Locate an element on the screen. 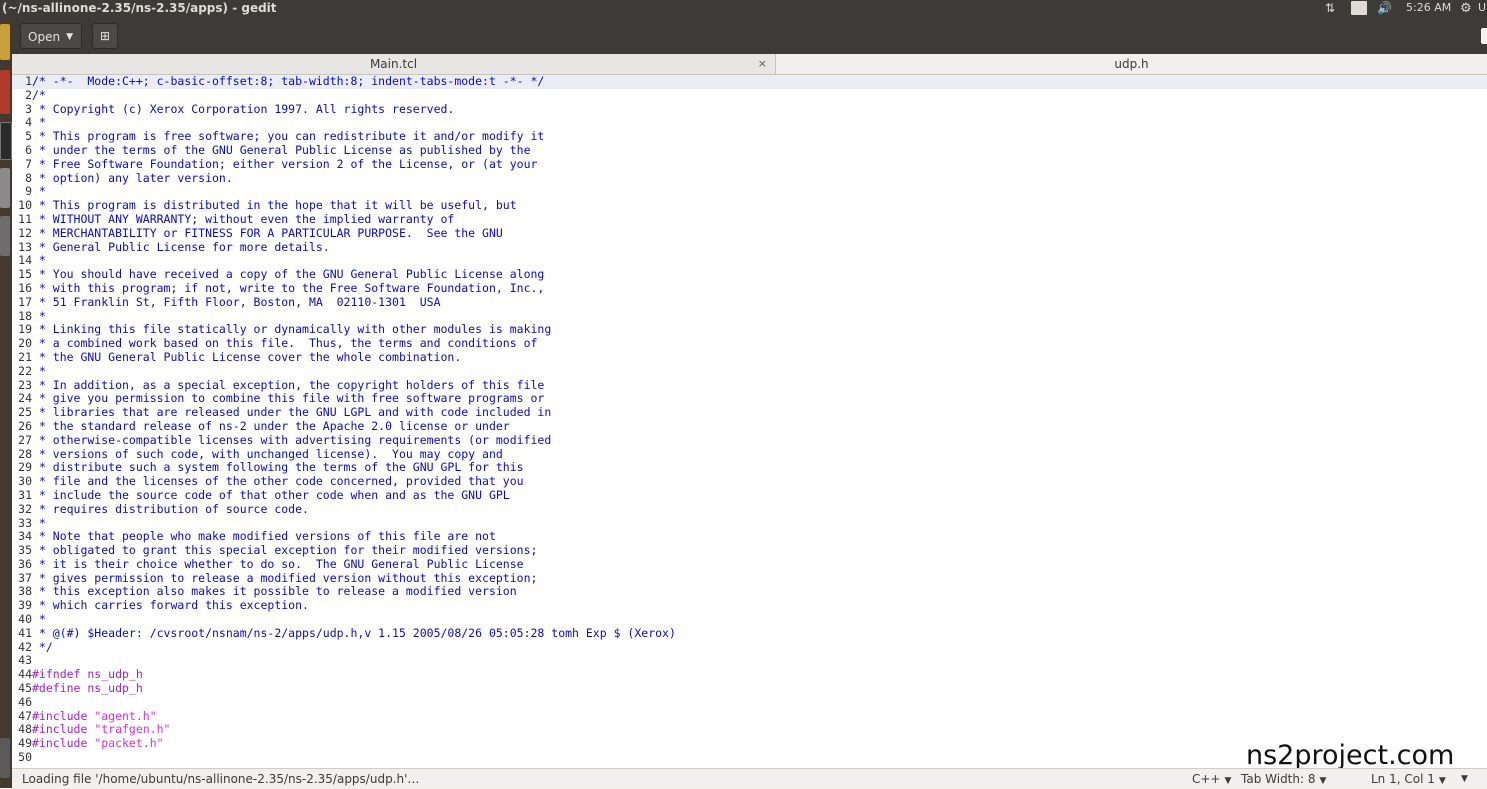 Image resolution: width=1487 pixels, height=789 pixels. keyboard-layout-indicator: En is located at coordinates (1359, 8).